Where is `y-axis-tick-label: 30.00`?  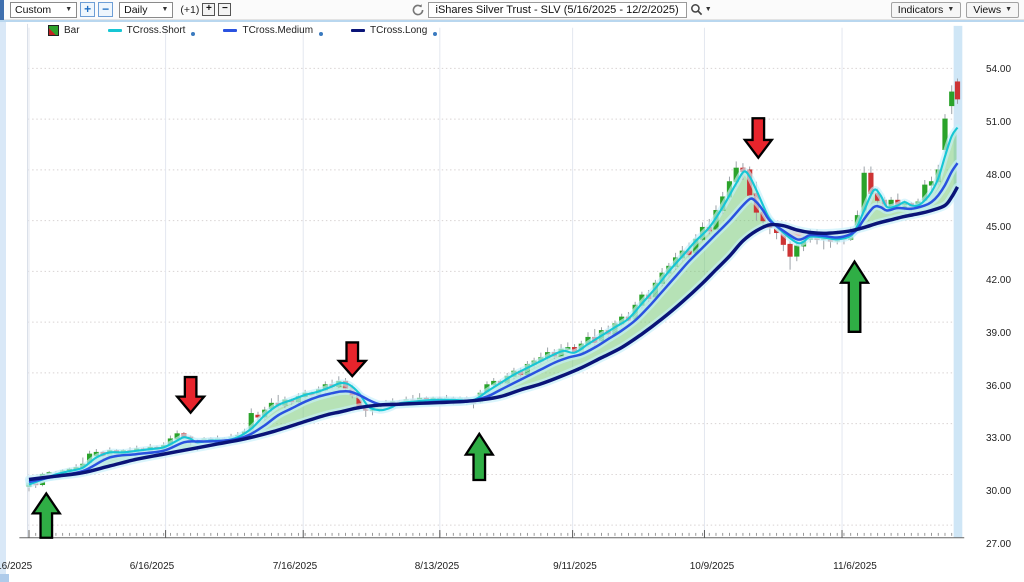
y-axis-tick-label: 30.00 is located at coordinates (999, 491).